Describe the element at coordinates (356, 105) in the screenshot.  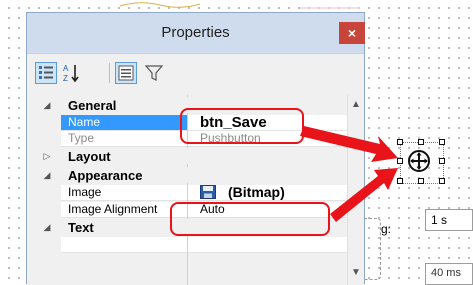
I see `scroll-up-icon: ▲` at that location.